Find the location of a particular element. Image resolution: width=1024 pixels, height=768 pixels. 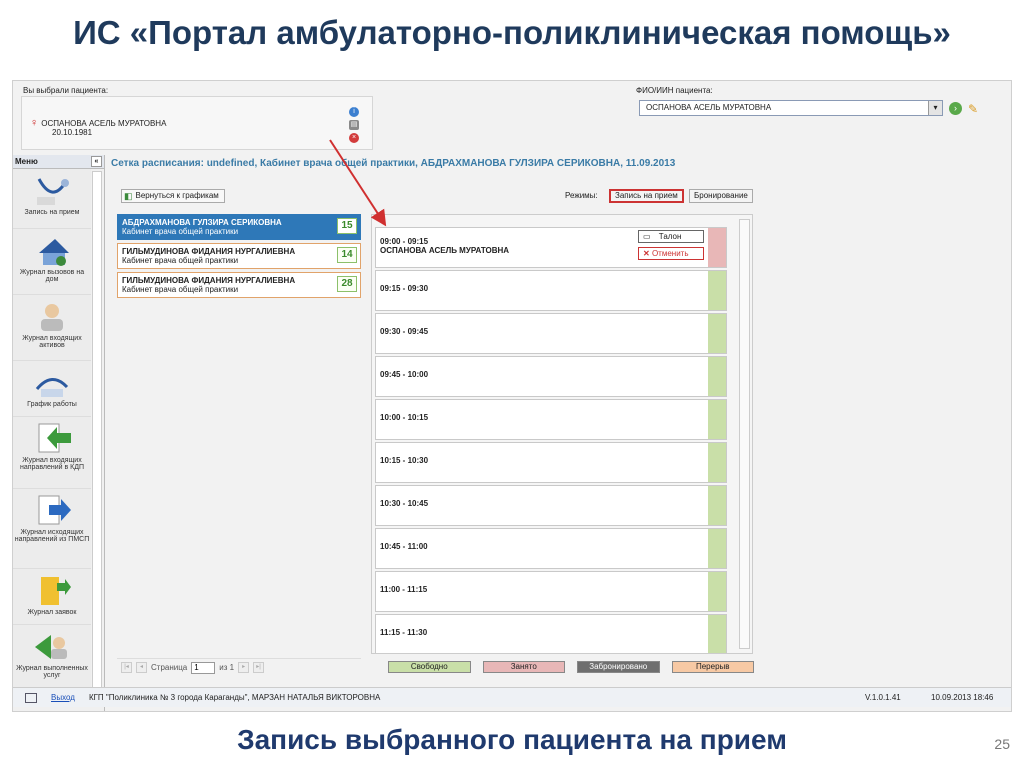

outgoing-document-icon is located at coordinates (54, 510).